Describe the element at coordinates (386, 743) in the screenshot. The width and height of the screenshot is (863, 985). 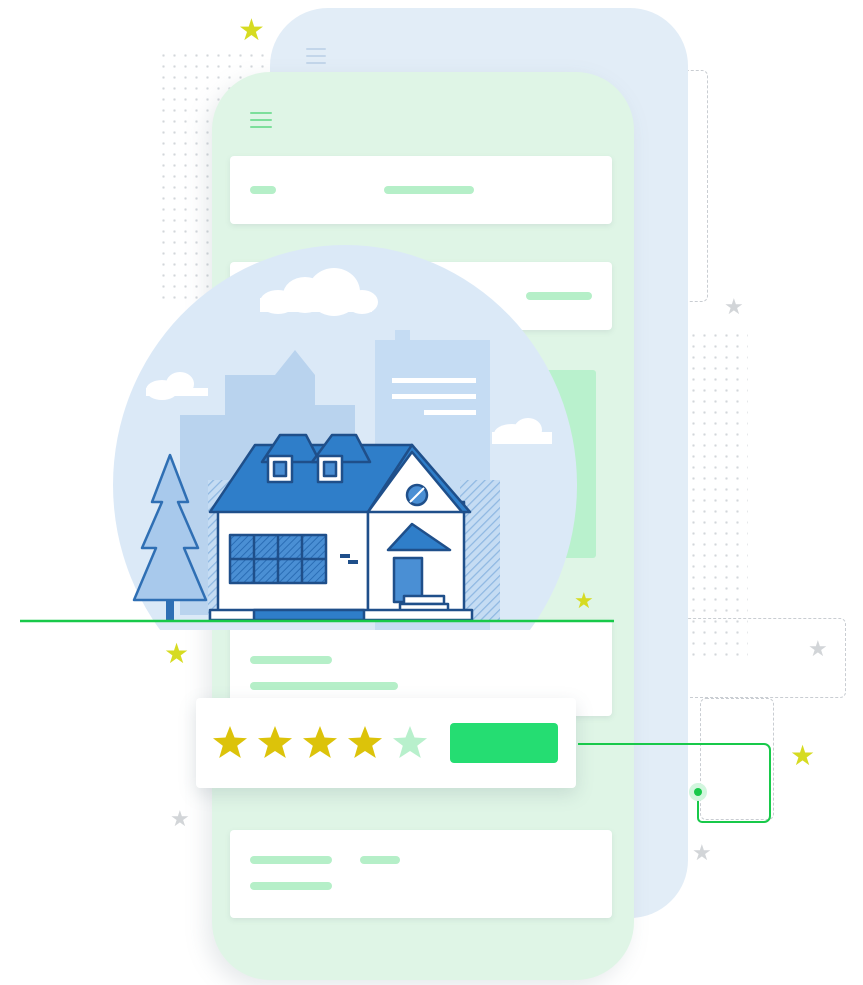
I see `rating-card` at that location.